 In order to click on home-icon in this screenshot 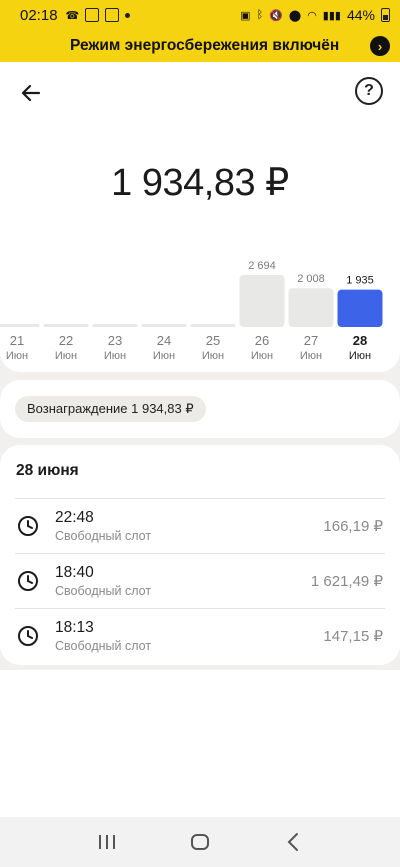, I will do `click(199, 842)`.